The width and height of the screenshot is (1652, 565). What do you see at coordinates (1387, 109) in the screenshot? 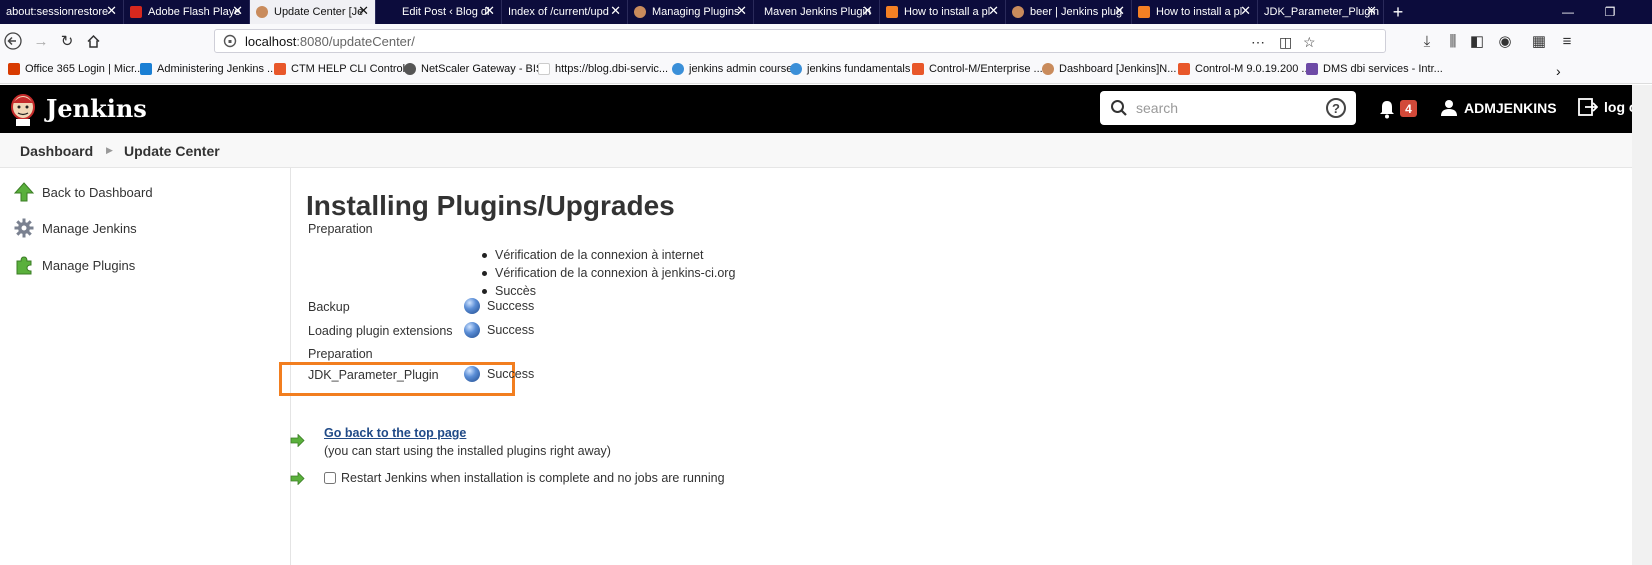
I see `bell-icon` at bounding box center [1387, 109].